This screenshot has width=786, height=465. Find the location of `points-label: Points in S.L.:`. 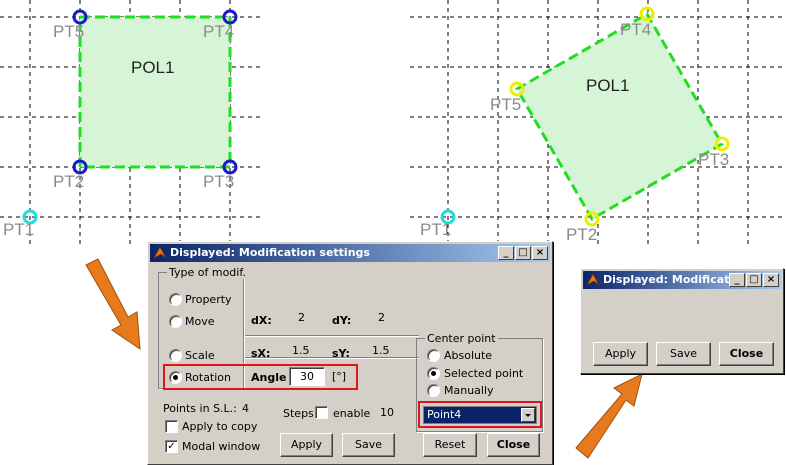

points-label: Points in S.L.: is located at coordinates (200, 408).